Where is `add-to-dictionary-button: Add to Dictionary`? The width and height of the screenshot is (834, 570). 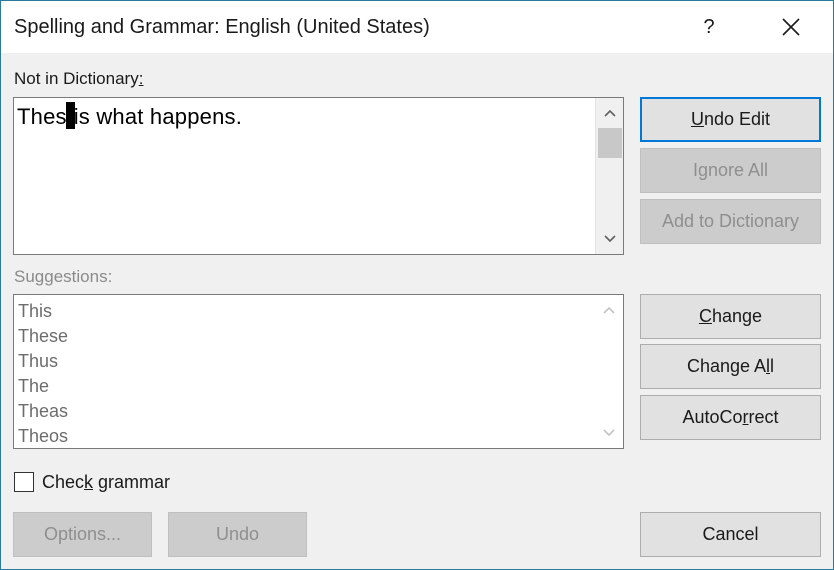
add-to-dictionary-button: Add to Dictionary is located at coordinates (730, 221).